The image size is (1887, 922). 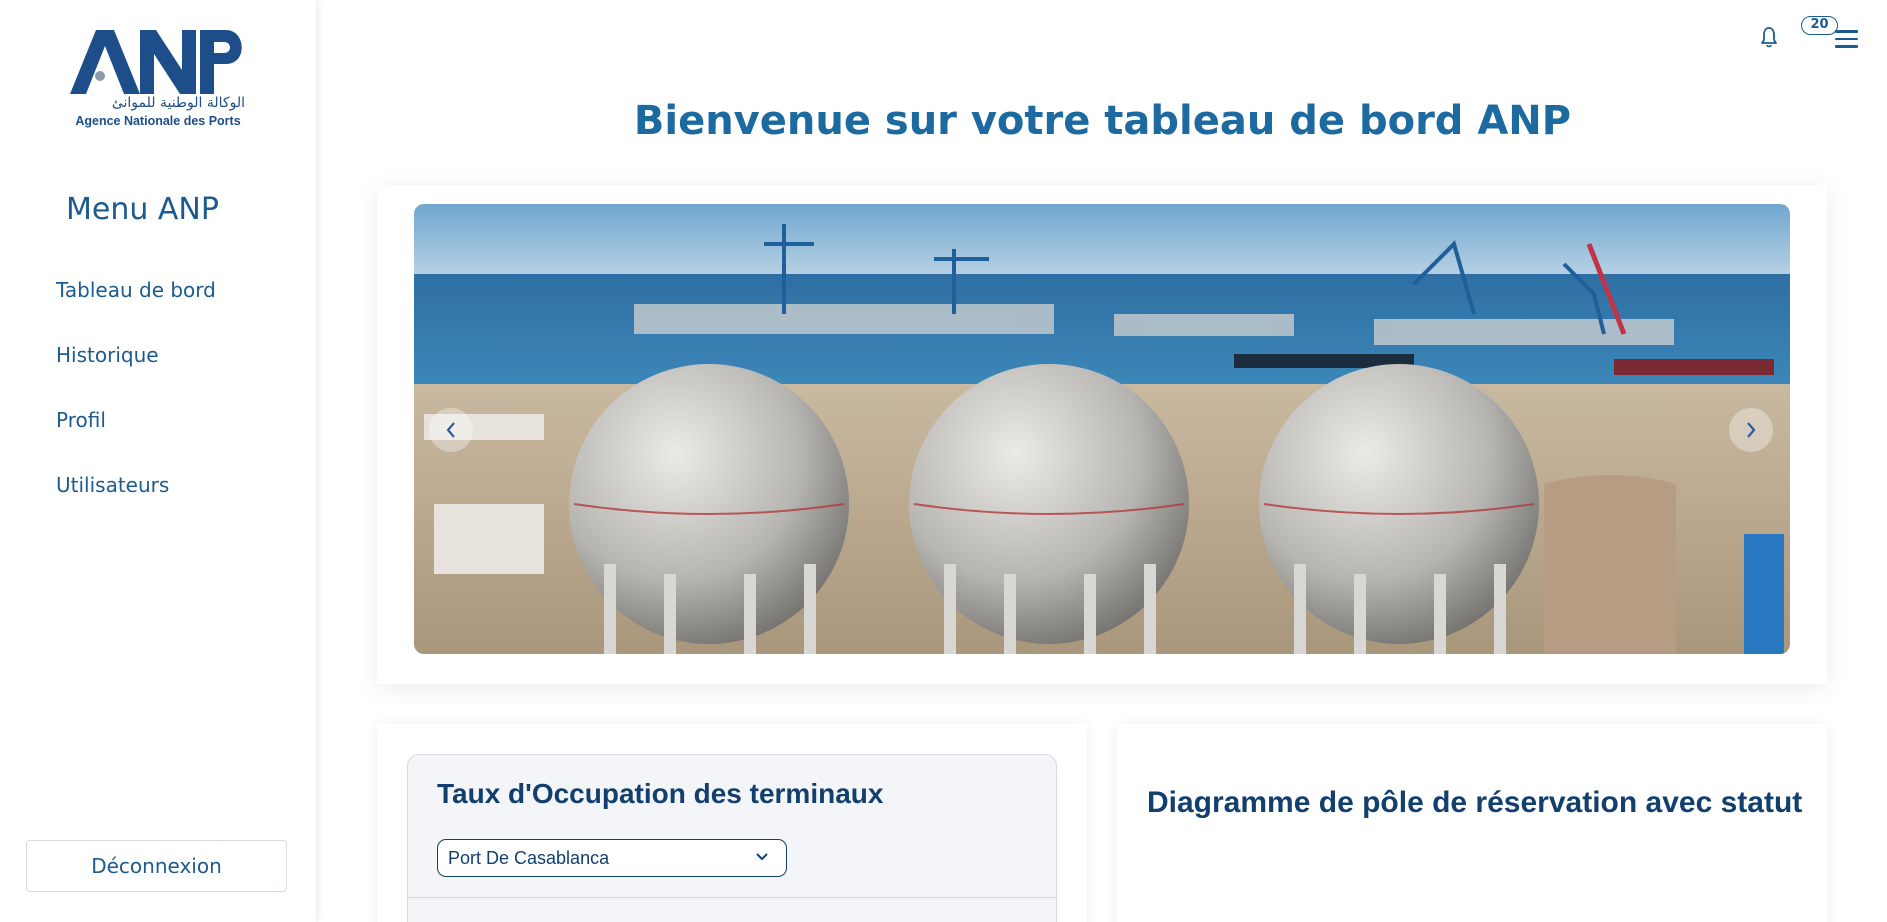 What do you see at coordinates (156, 866) in the screenshot?
I see `logout-button: Déconnexion` at bounding box center [156, 866].